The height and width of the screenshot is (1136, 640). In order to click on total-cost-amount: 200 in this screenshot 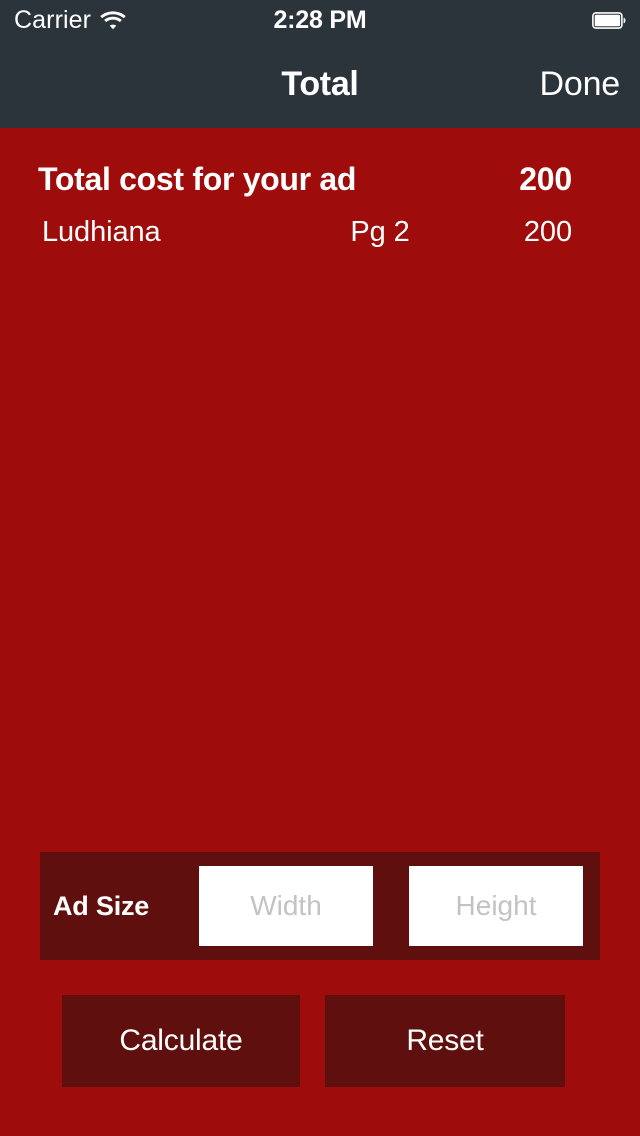, I will do `click(545, 178)`.